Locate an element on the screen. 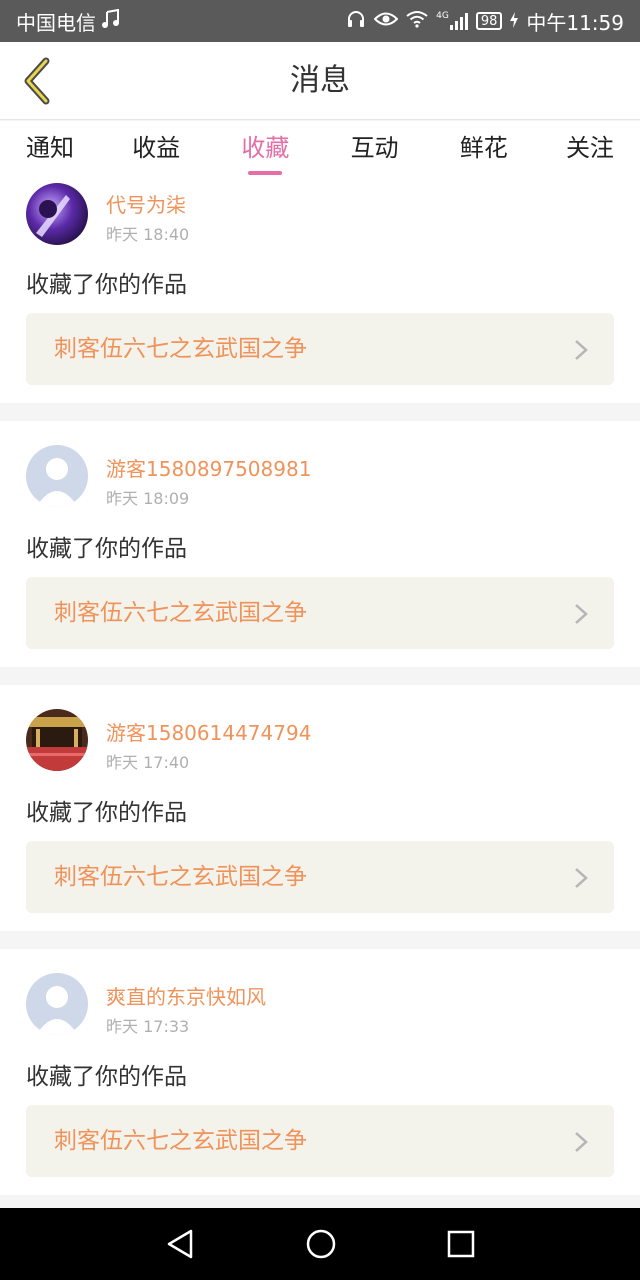 Image resolution: width=640 pixels, height=1280 pixels. timestamp: 昨天 17:40 is located at coordinates (148, 762).